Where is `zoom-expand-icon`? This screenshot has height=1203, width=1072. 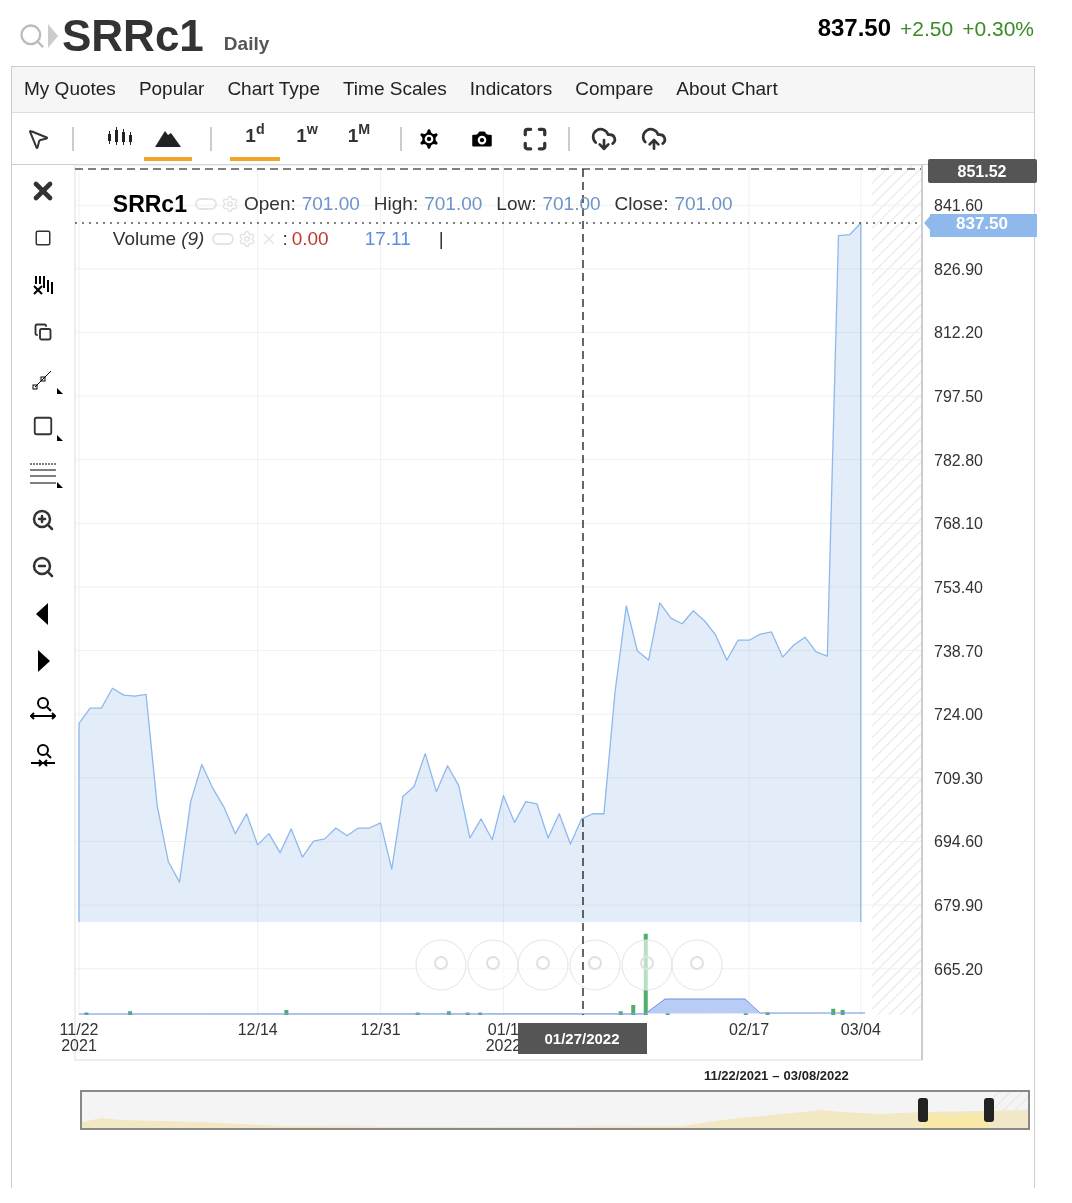
zoom-expand-icon is located at coordinates (43, 707).